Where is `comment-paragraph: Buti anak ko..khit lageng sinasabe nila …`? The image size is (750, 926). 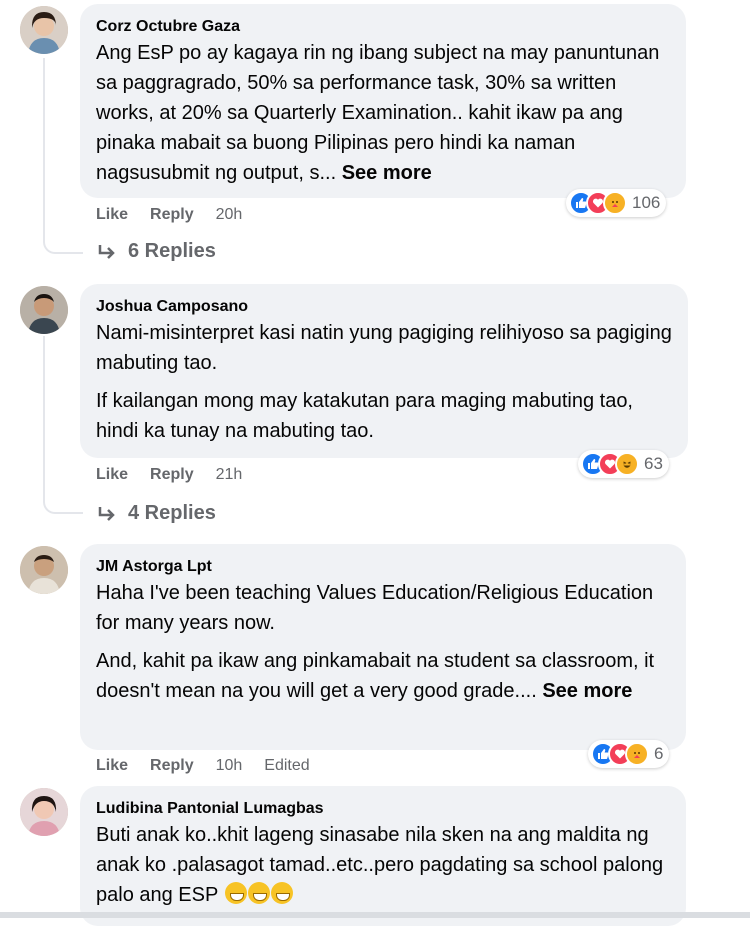
comment-paragraph: Buti anak ko..khit lageng sinasabe nila … is located at coordinates (380, 865).